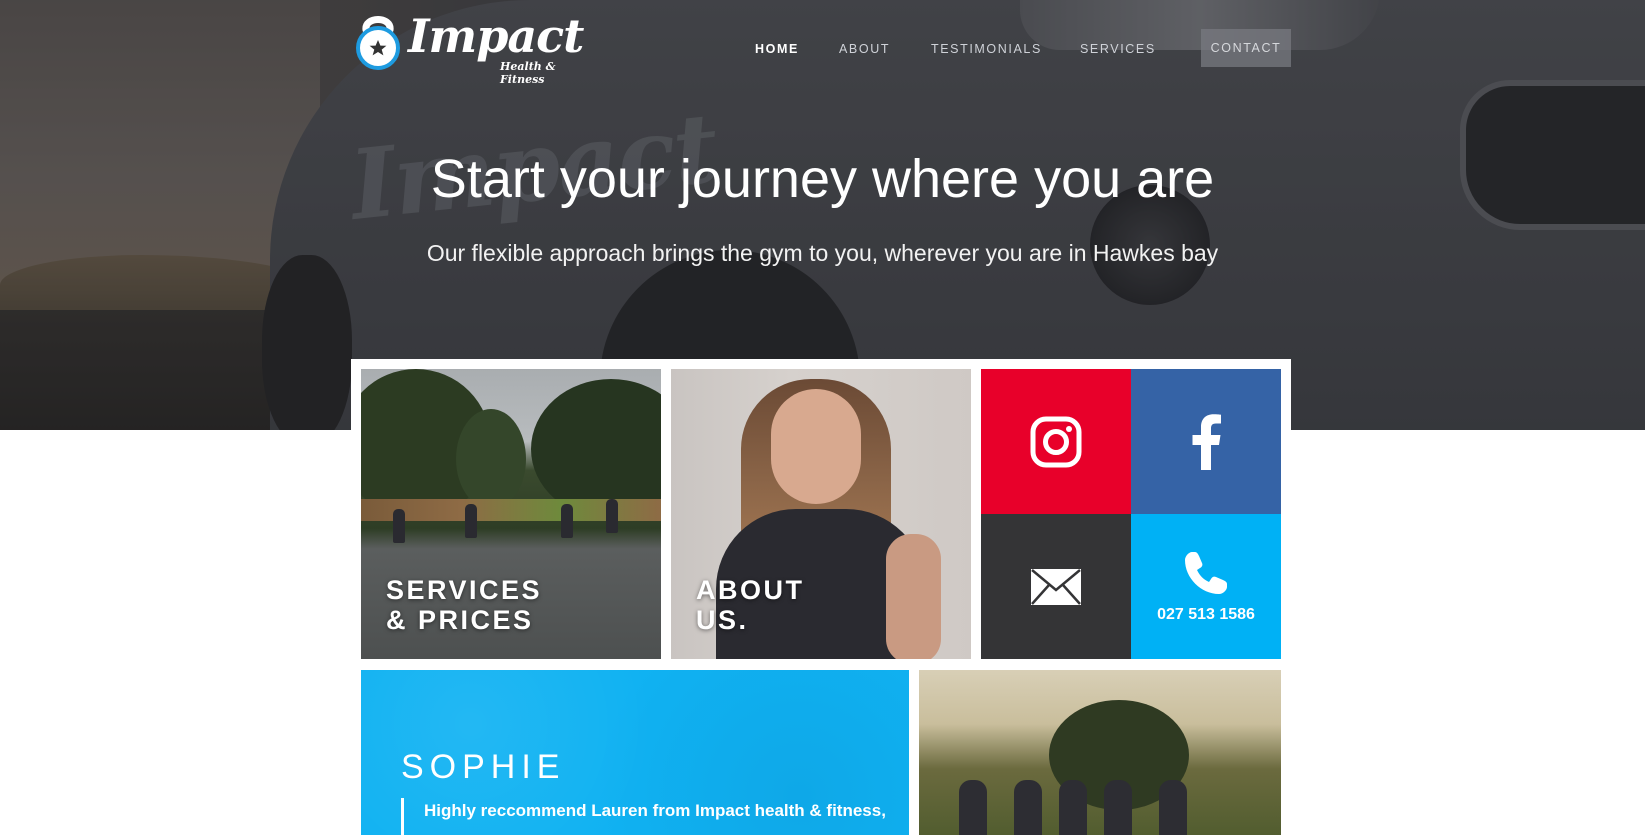 The height and width of the screenshot is (835, 1645). I want to click on services-tile: SERVICES & PRICES, so click(511, 514).